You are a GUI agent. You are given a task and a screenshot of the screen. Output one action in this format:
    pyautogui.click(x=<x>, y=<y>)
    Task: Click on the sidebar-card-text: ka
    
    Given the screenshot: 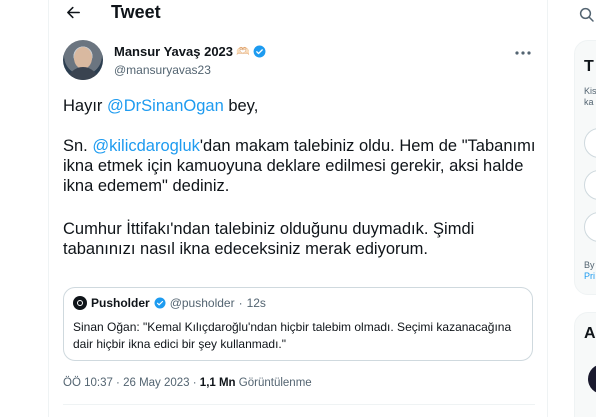 What is the action you would take?
    pyautogui.click(x=589, y=102)
    